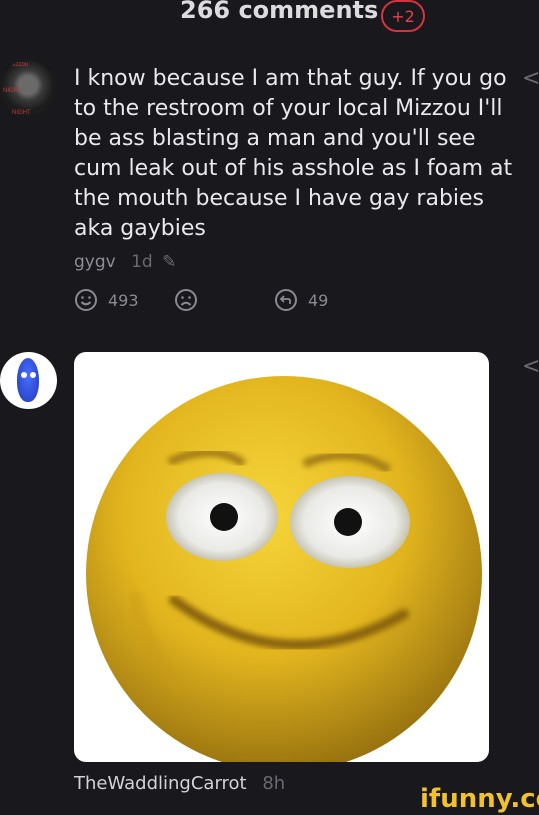 The height and width of the screenshot is (815, 539). Describe the element at coordinates (28, 380) in the screenshot. I see `avatar` at that location.